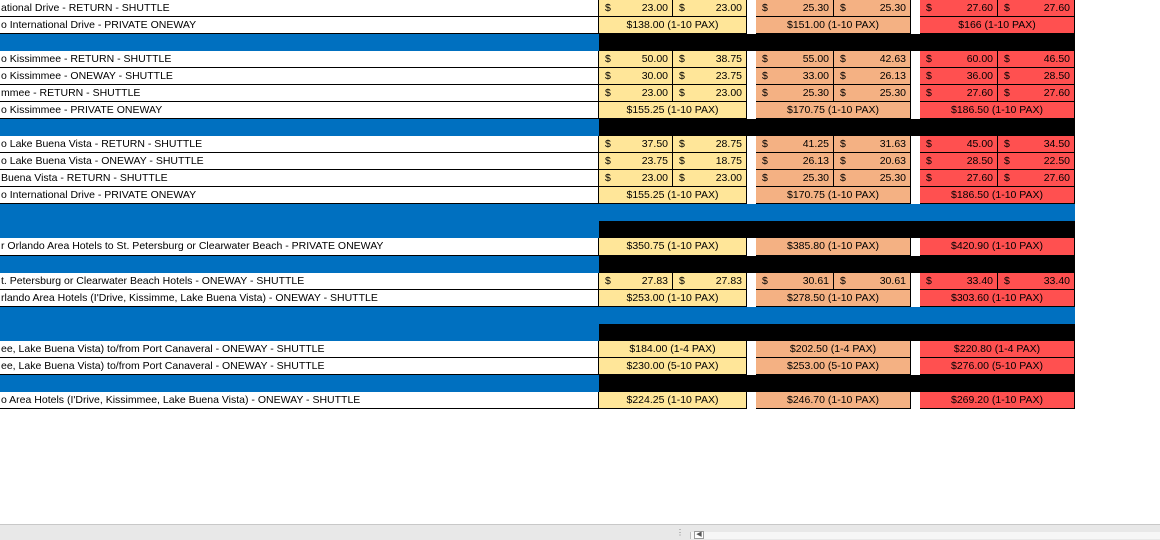 This screenshot has height=540, width=1160. Describe the element at coordinates (997, 366) in the screenshot. I see `pax-price-cell: $276.00 (5-10 PAX)` at that location.